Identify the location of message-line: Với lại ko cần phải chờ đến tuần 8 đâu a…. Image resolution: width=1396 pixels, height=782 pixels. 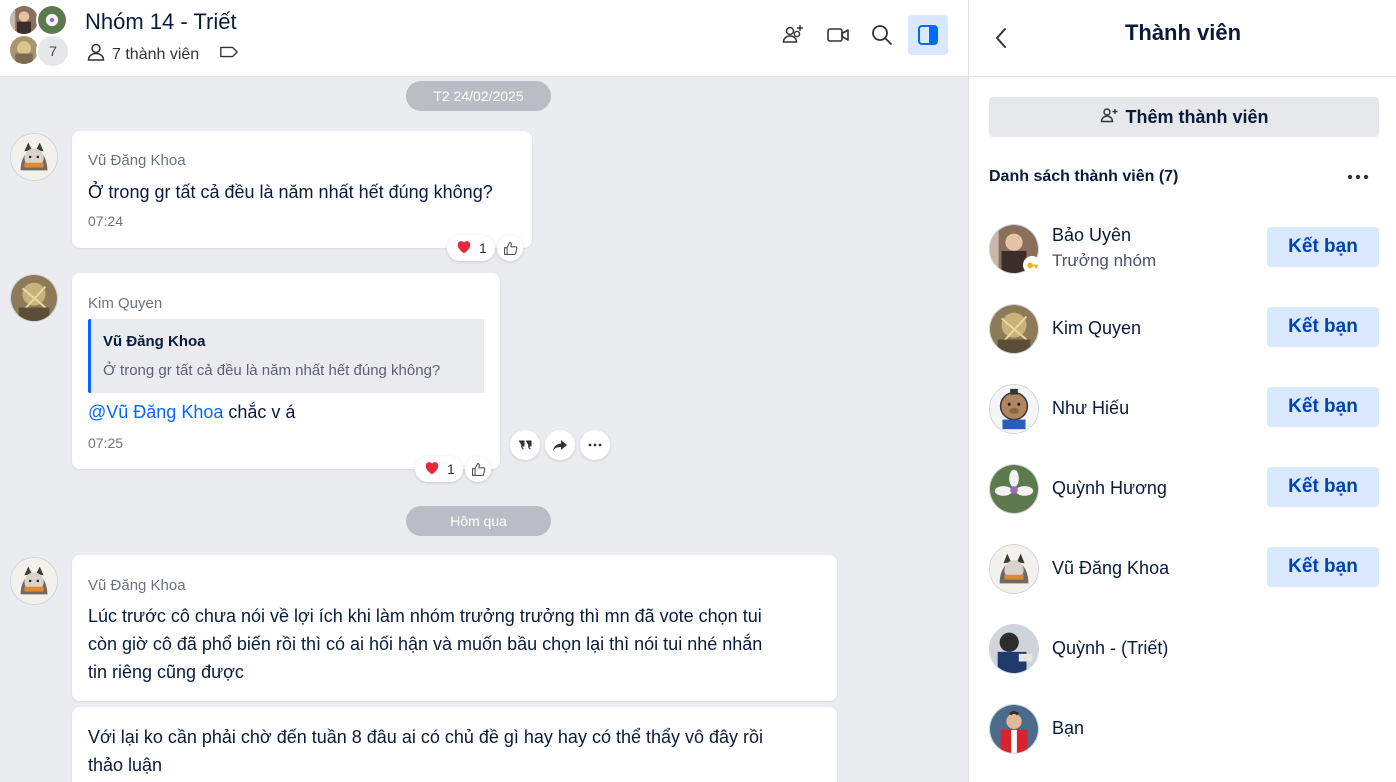
(426, 737).